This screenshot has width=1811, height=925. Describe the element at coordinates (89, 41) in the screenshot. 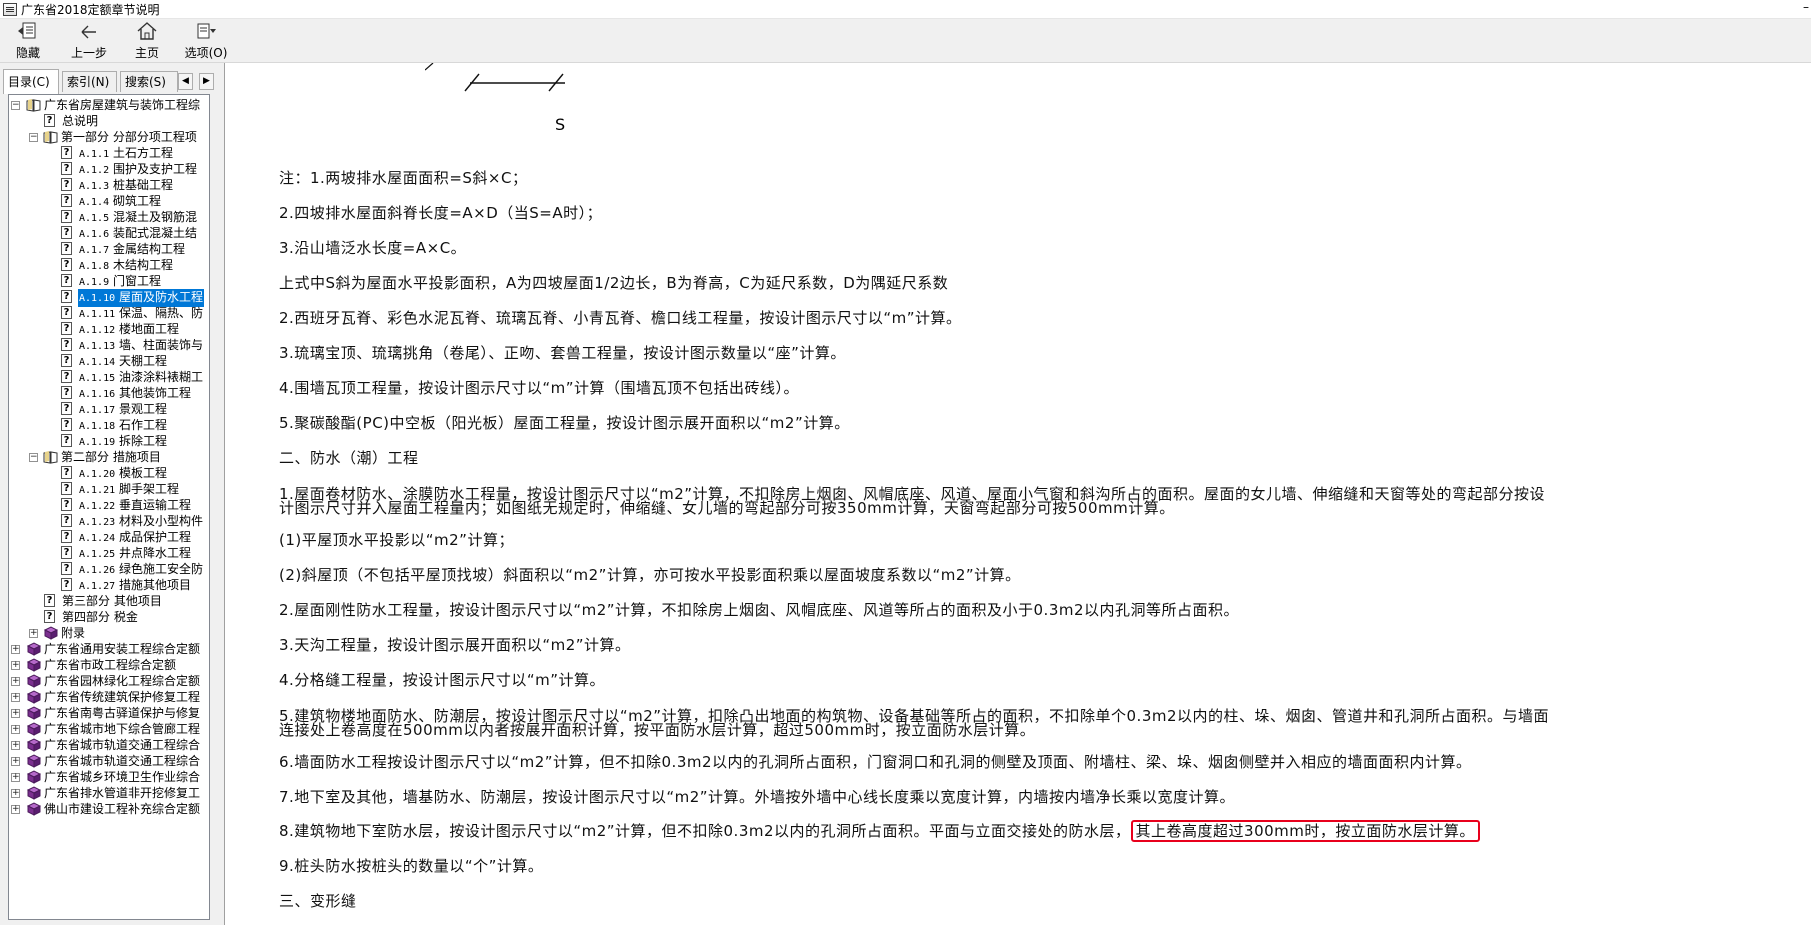

I see `back-button: 上一步` at that location.